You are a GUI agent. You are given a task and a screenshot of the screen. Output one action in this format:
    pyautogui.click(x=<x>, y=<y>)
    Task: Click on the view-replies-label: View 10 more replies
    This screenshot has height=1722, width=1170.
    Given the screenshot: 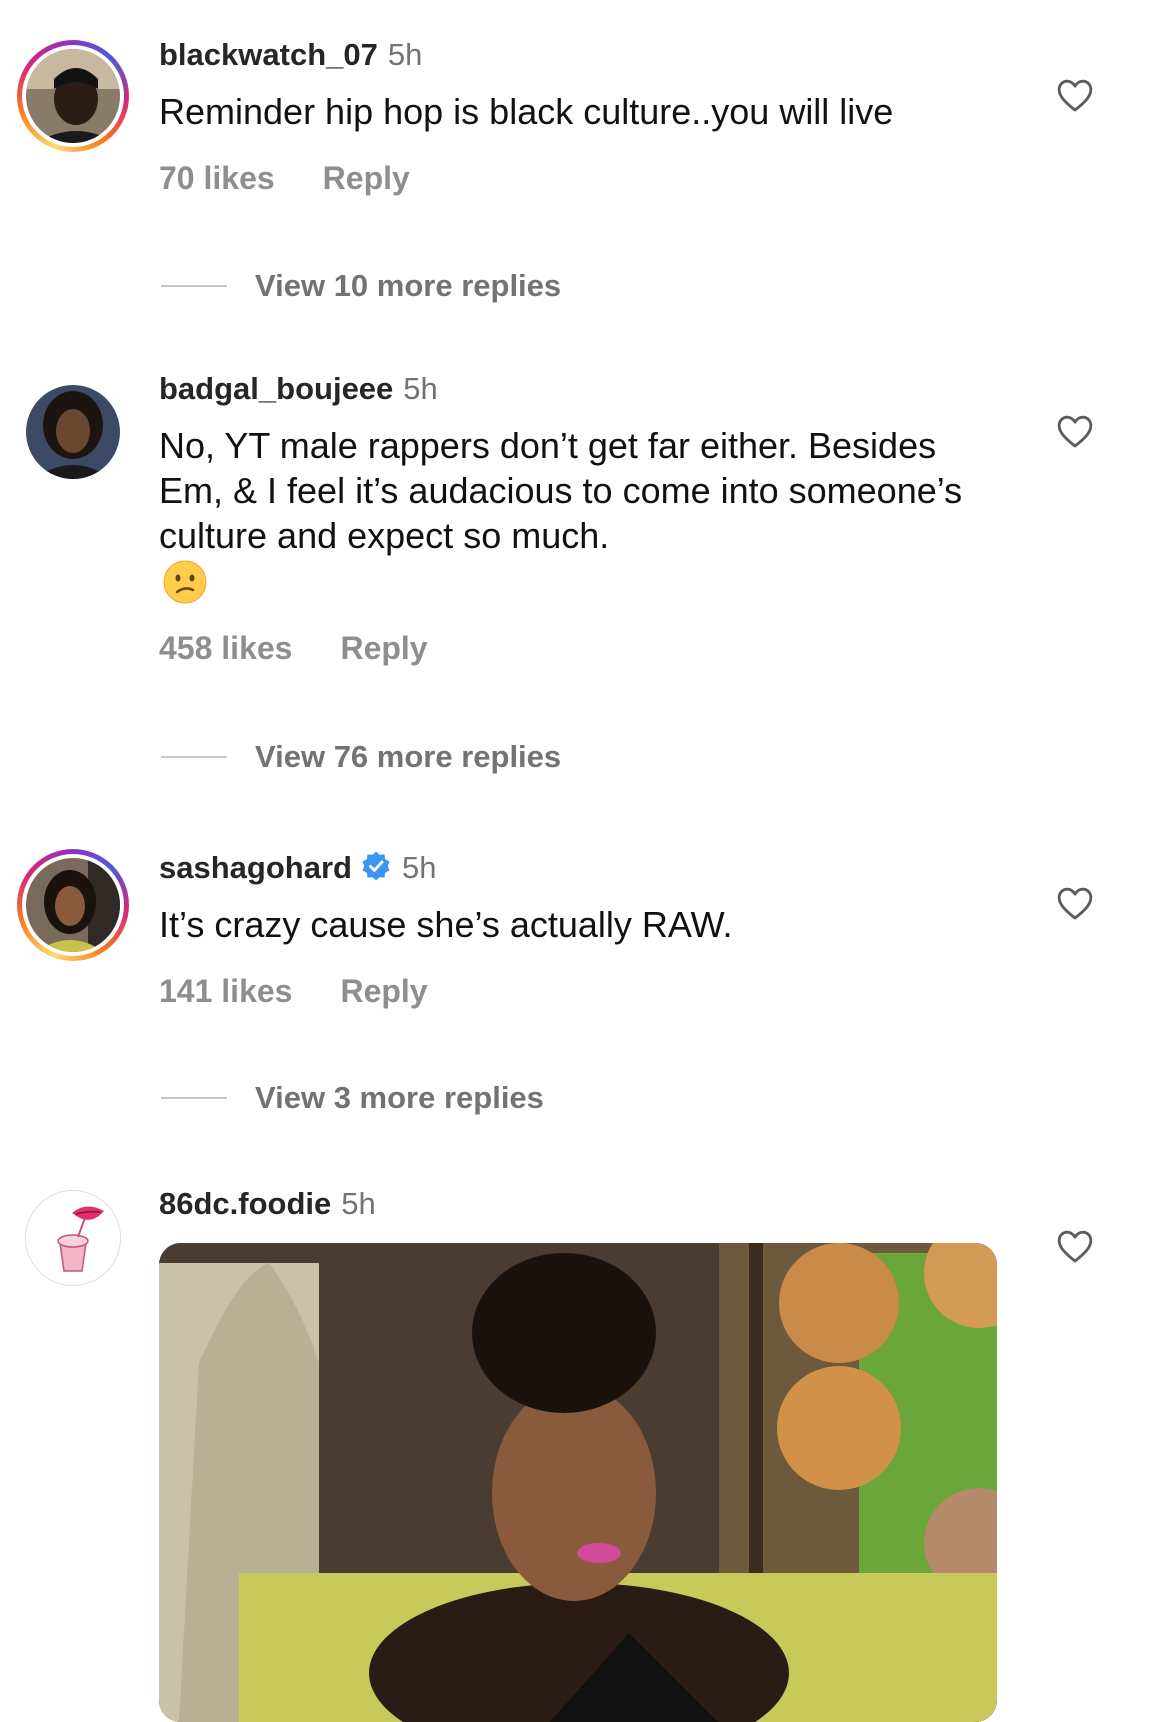 What is the action you would take?
    pyautogui.click(x=408, y=286)
    